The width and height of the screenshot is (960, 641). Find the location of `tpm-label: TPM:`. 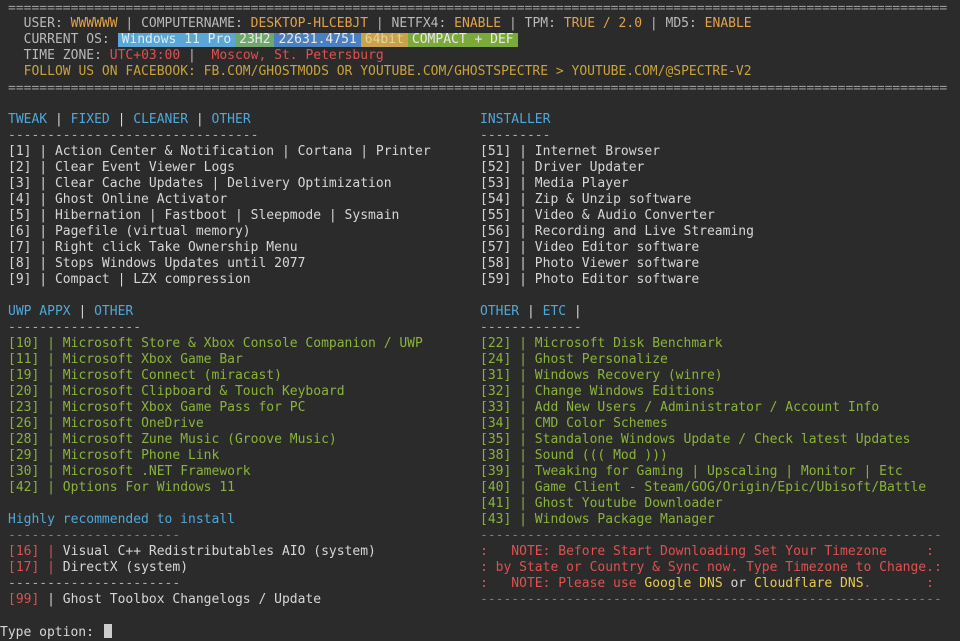

tpm-label: TPM: is located at coordinates (540, 23).